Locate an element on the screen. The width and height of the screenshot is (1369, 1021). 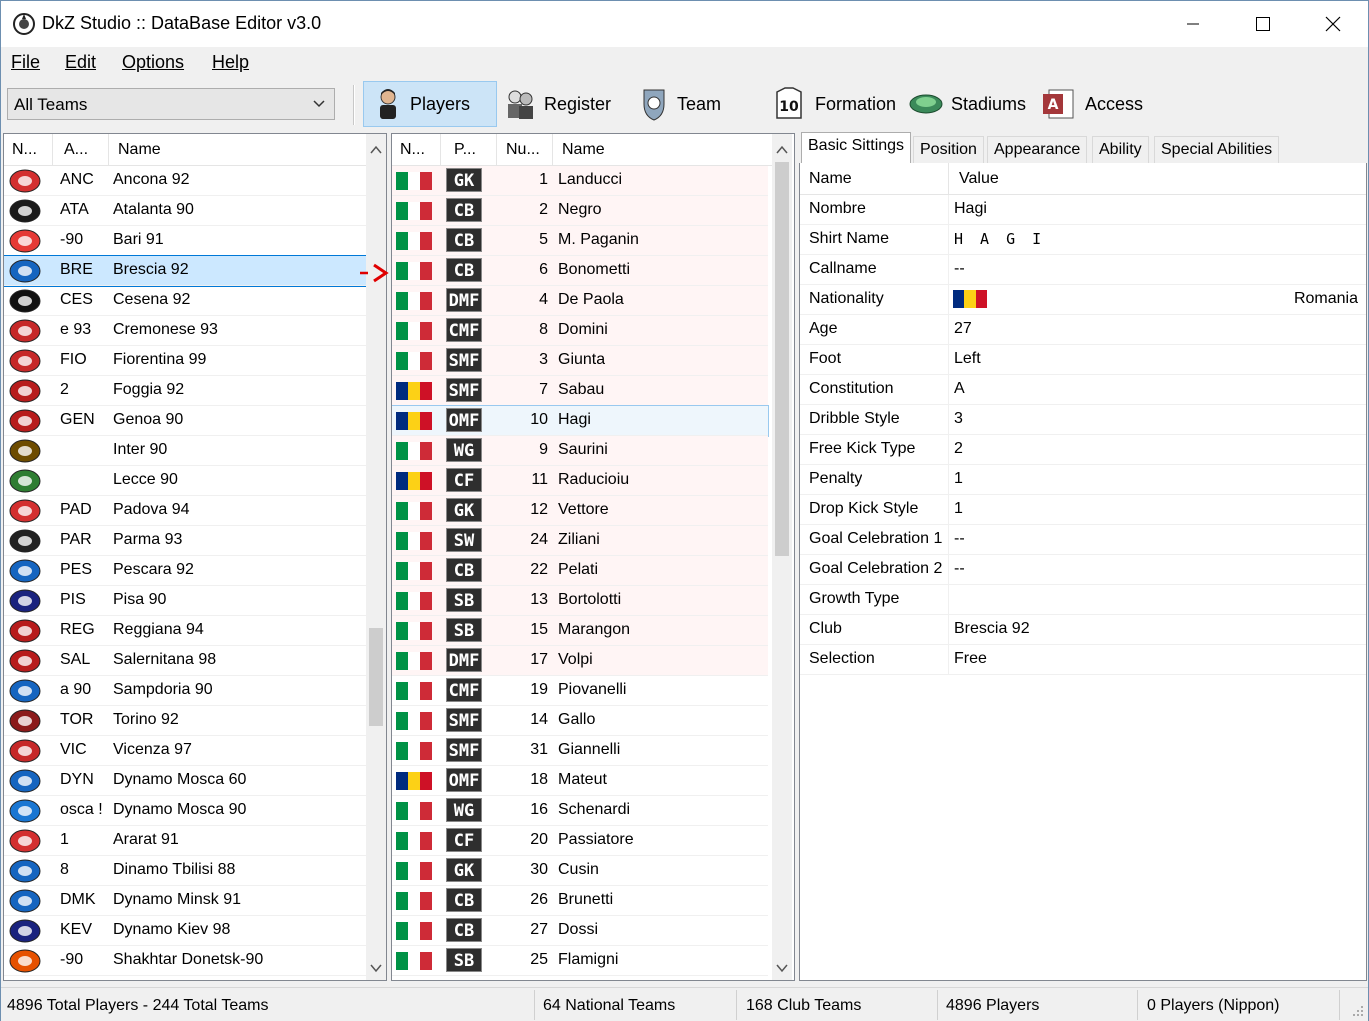
tab-special-abilities: Special Abilities is located at coordinates (1217, 150).